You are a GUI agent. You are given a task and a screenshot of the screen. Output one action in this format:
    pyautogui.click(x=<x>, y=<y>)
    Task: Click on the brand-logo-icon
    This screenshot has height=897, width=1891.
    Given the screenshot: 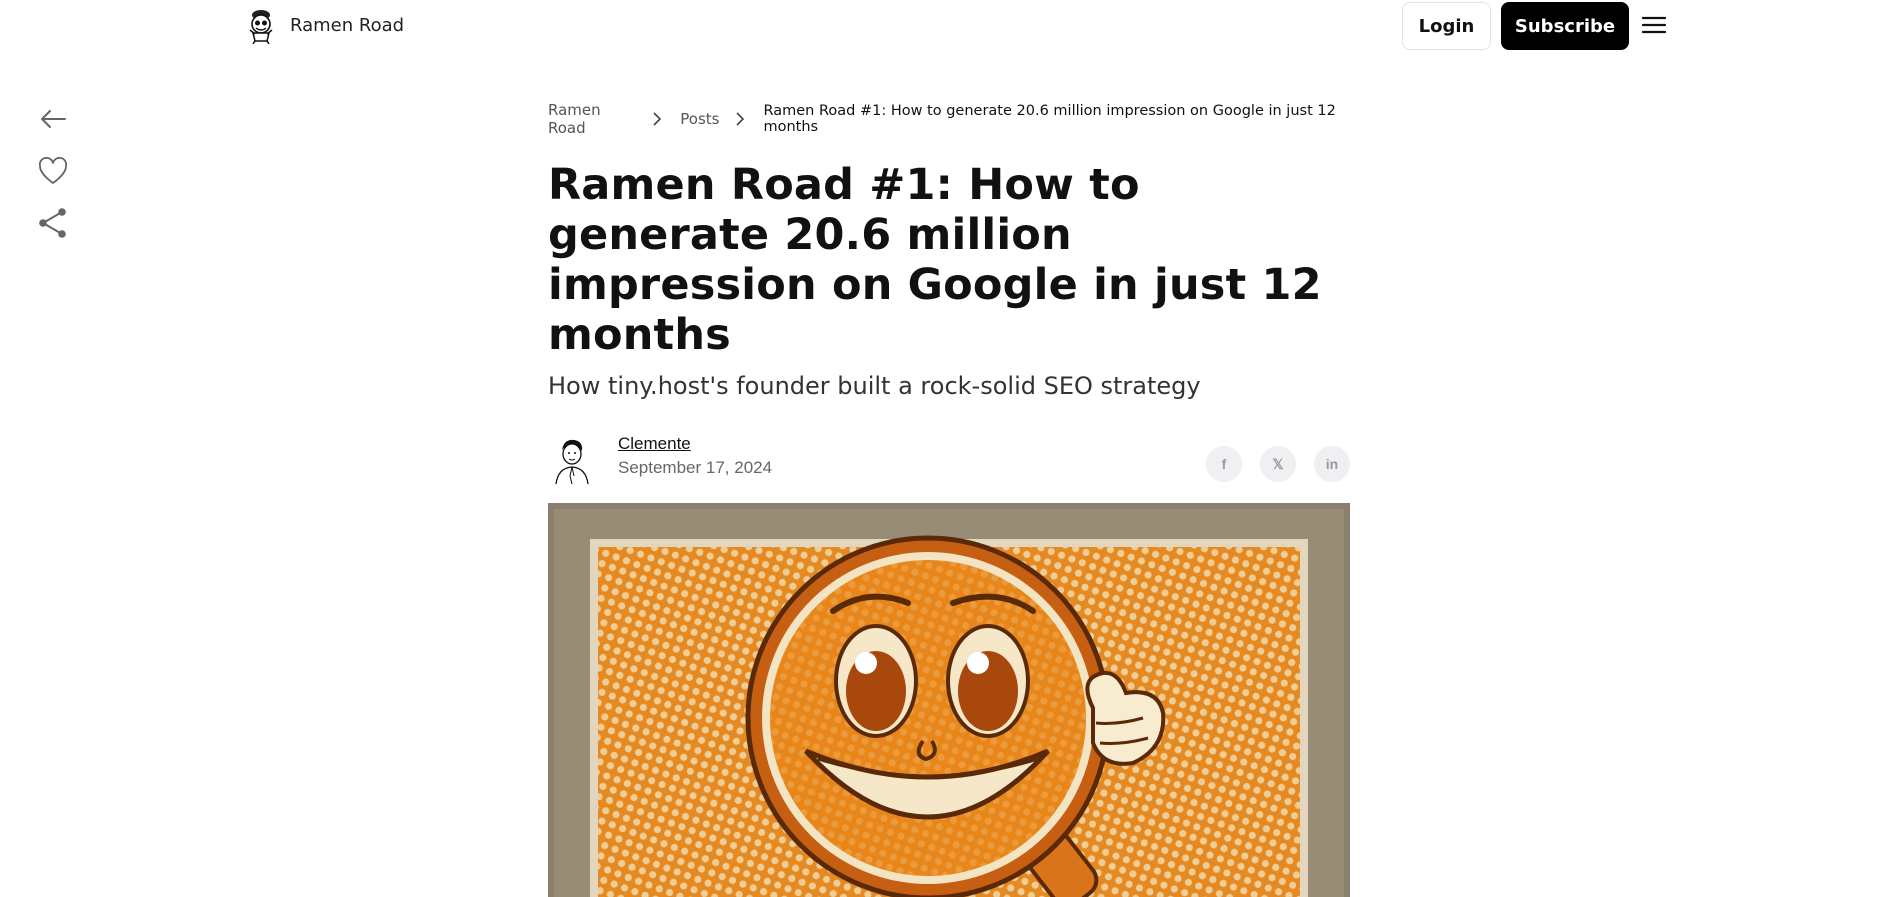 What is the action you would take?
    pyautogui.click(x=261, y=27)
    